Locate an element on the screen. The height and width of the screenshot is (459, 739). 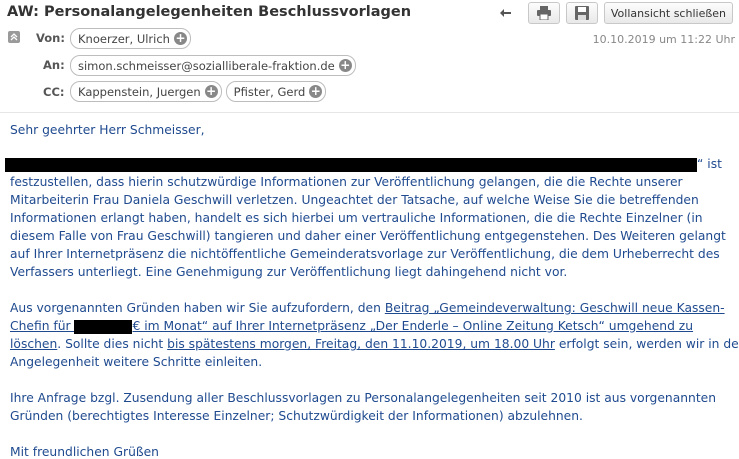
close-full-view-button: Vollansicht schließen is located at coordinates (668, 13).